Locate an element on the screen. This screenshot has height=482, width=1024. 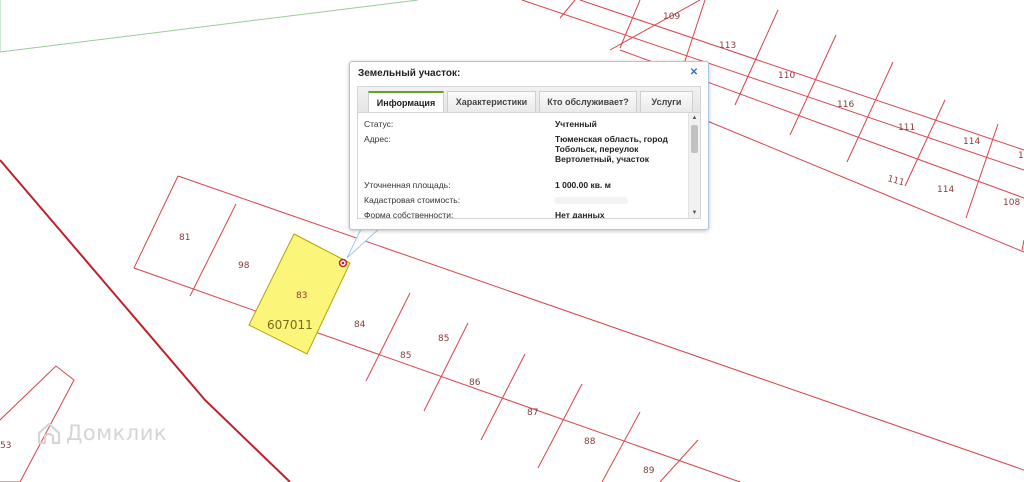
plot-label: 1 is located at coordinates (1021, 156).